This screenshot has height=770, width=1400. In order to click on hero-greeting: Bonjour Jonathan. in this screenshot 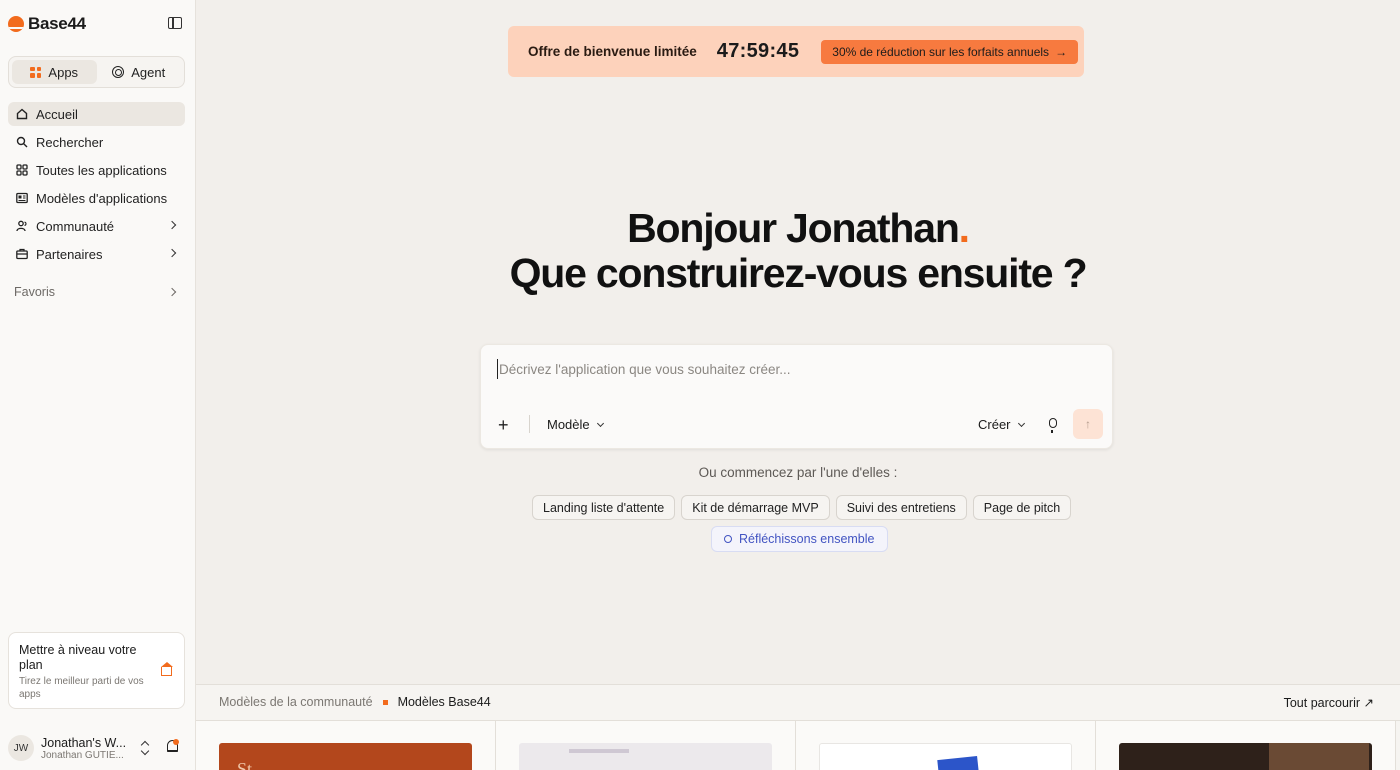, I will do `click(798, 228)`.